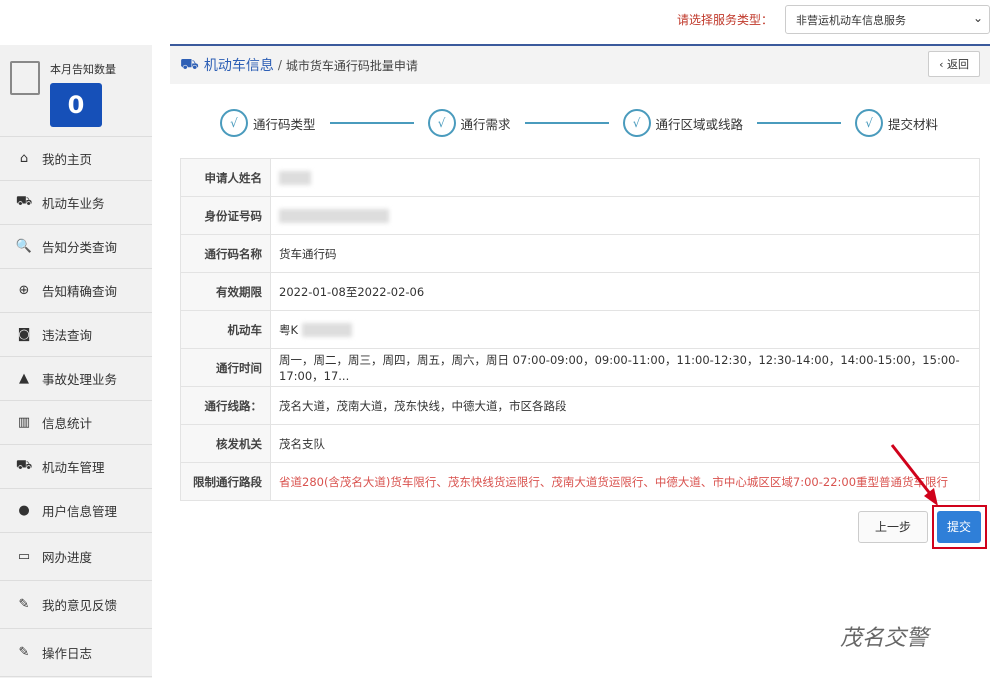  I want to click on sidebar-item-label: 告知精确查询, so click(80, 291).